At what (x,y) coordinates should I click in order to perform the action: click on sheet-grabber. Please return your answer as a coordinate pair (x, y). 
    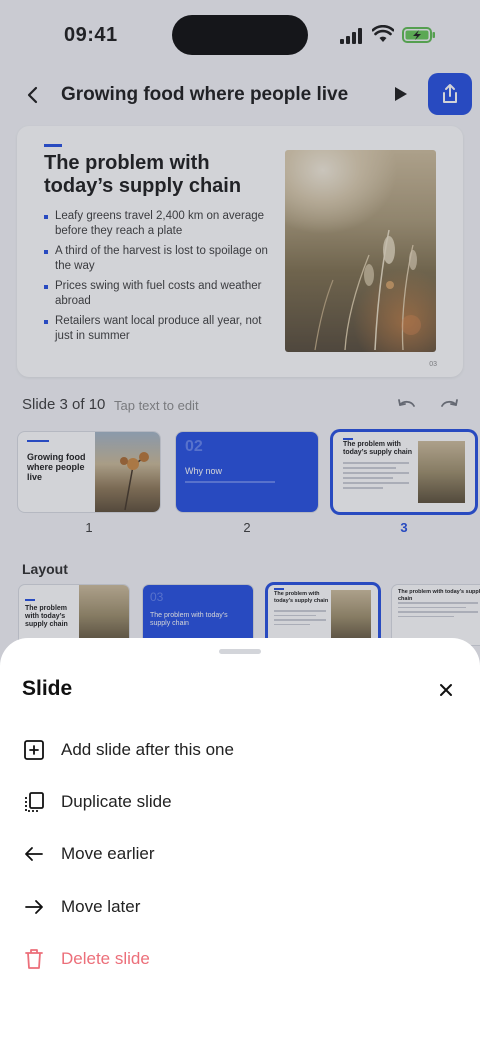
    Looking at the image, I should click on (240, 651).